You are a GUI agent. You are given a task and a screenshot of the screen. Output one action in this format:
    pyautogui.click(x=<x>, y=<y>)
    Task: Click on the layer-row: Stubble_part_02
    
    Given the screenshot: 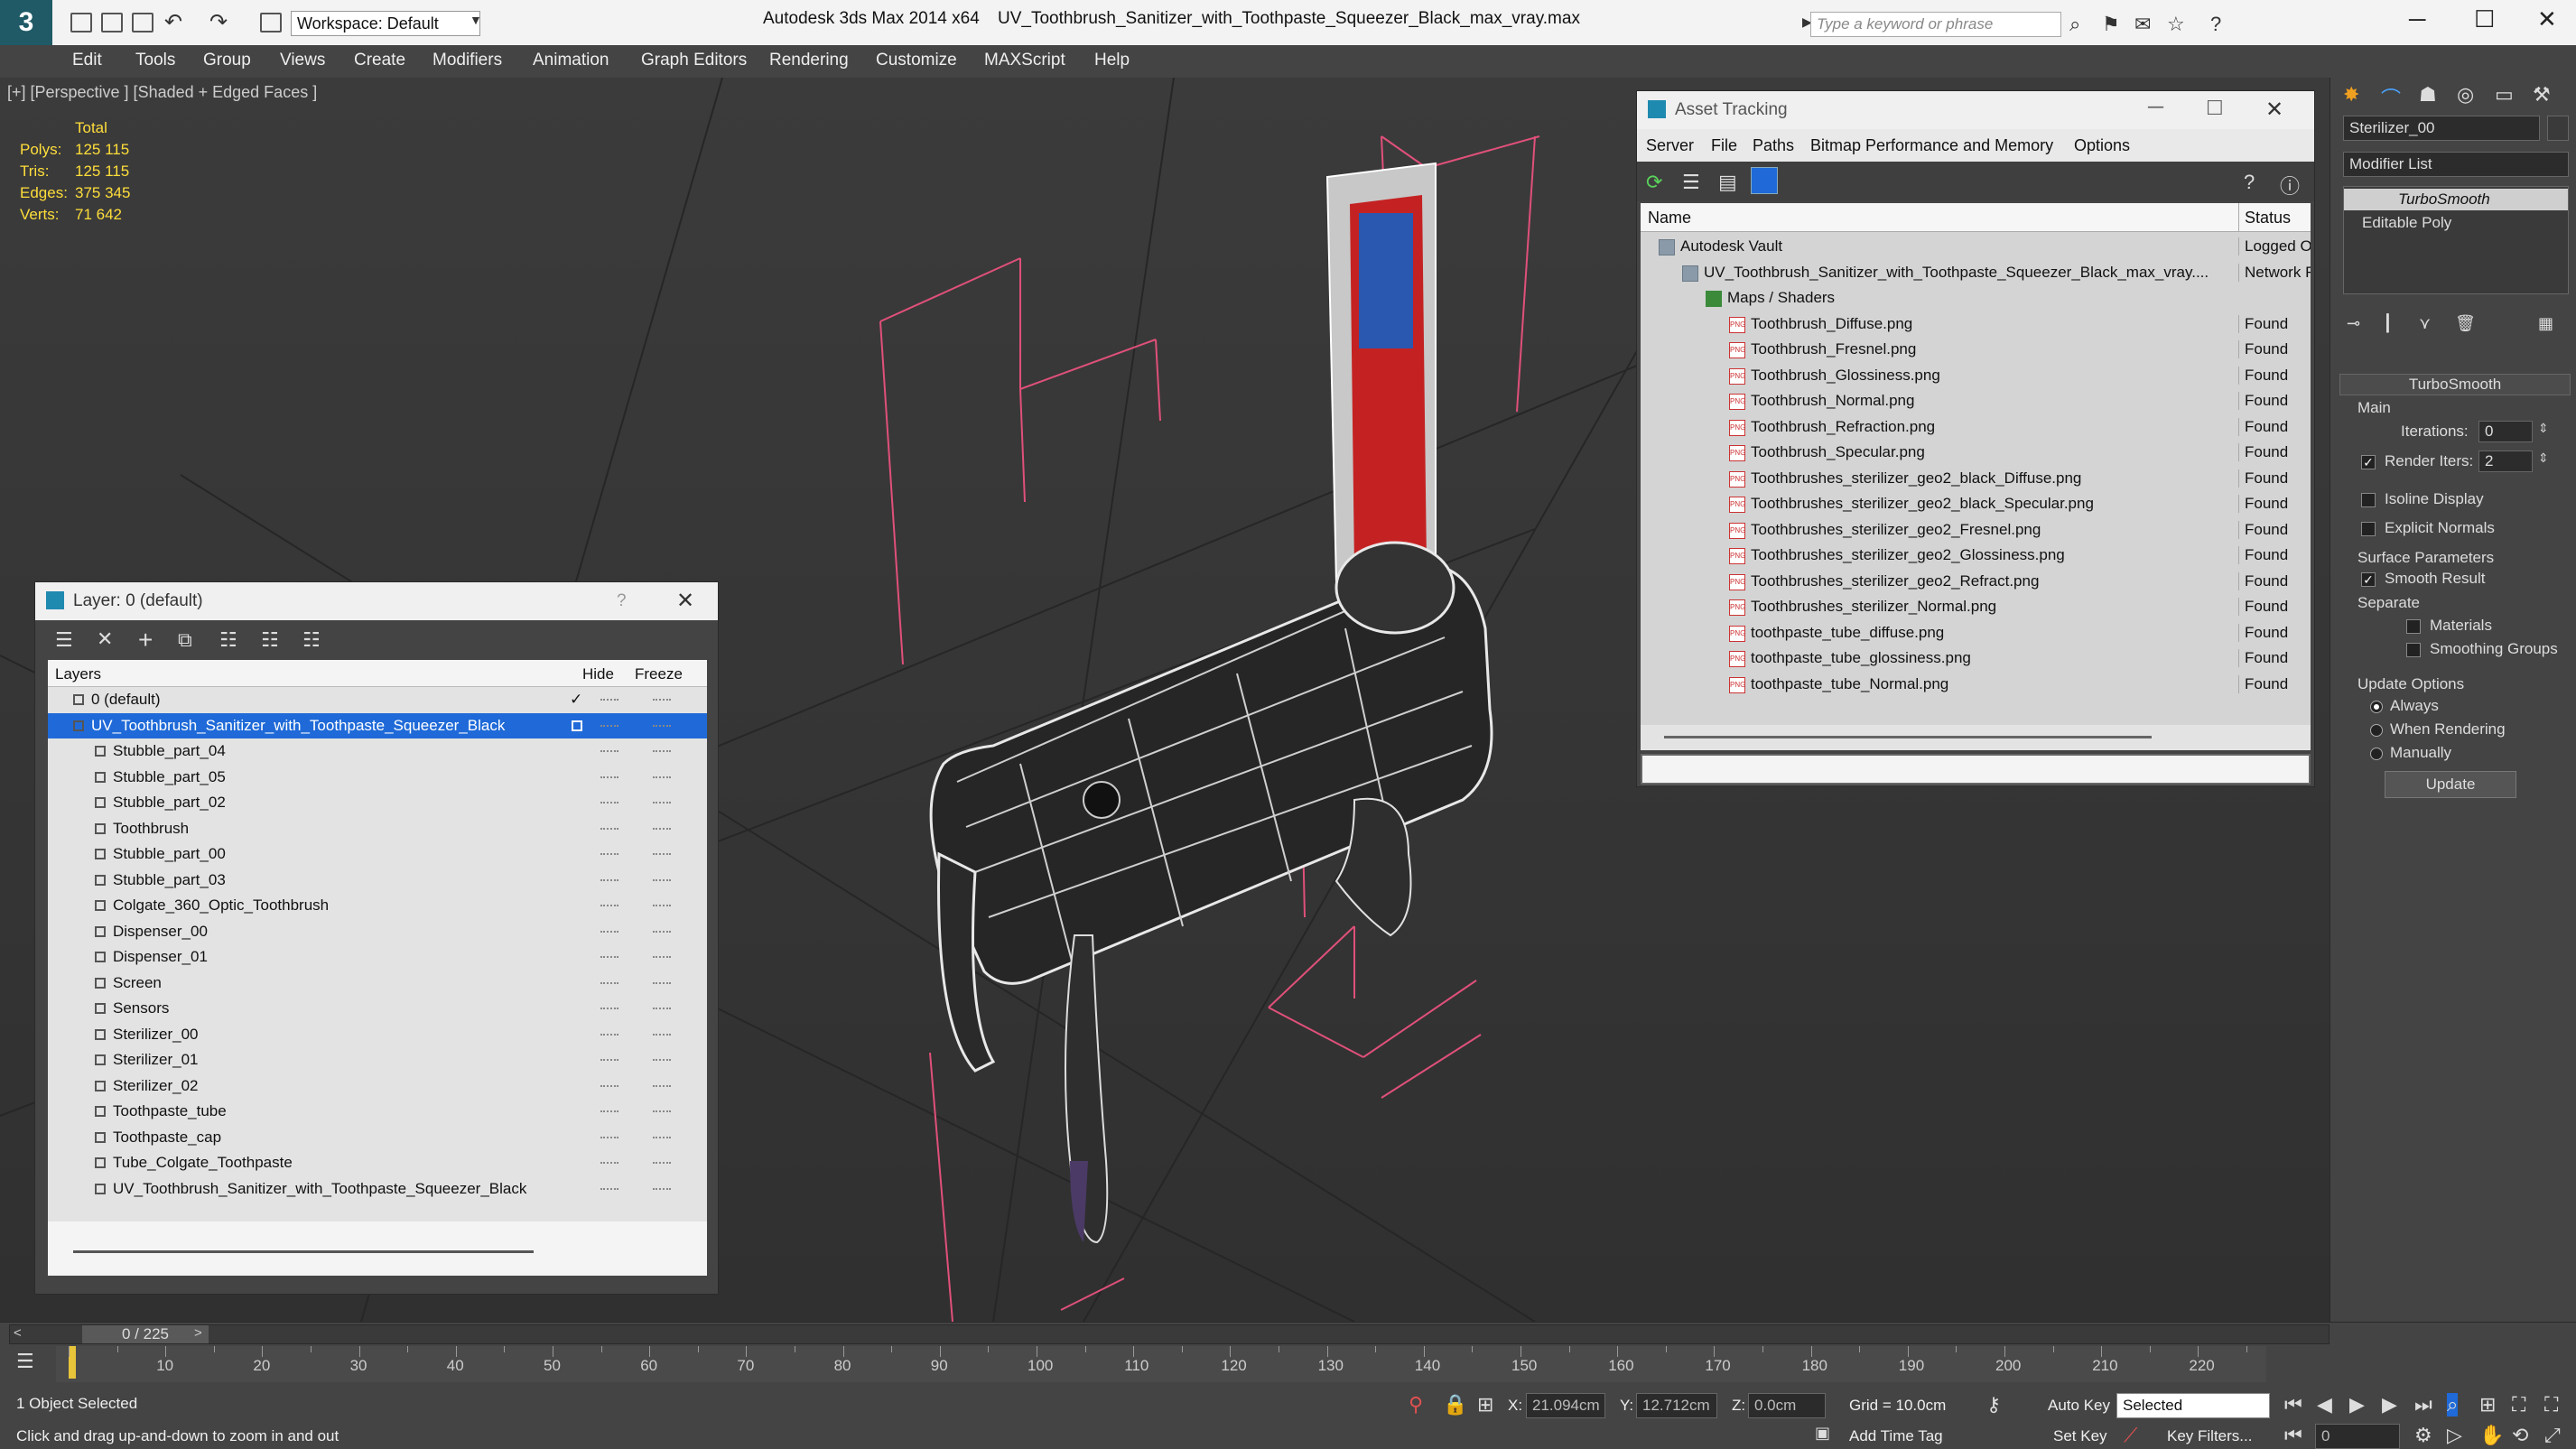 What is the action you would take?
    pyautogui.click(x=377, y=803)
    